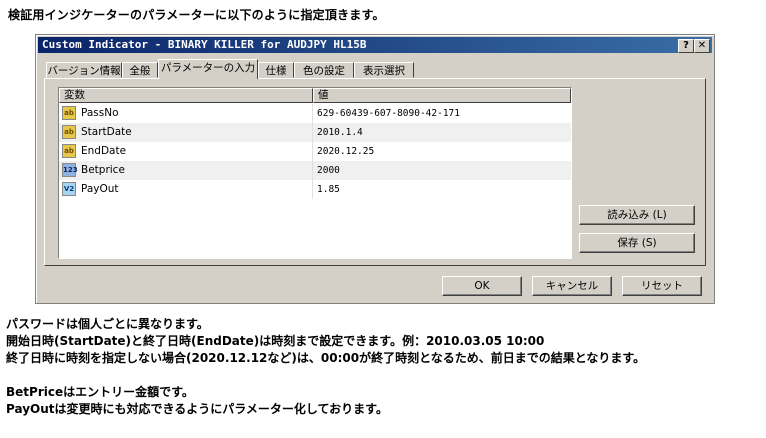 The width and height of the screenshot is (766, 438). What do you see at coordinates (104, 151) in the screenshot?
I see `parameter-name: EndDate` at bounding box center [104, 151].